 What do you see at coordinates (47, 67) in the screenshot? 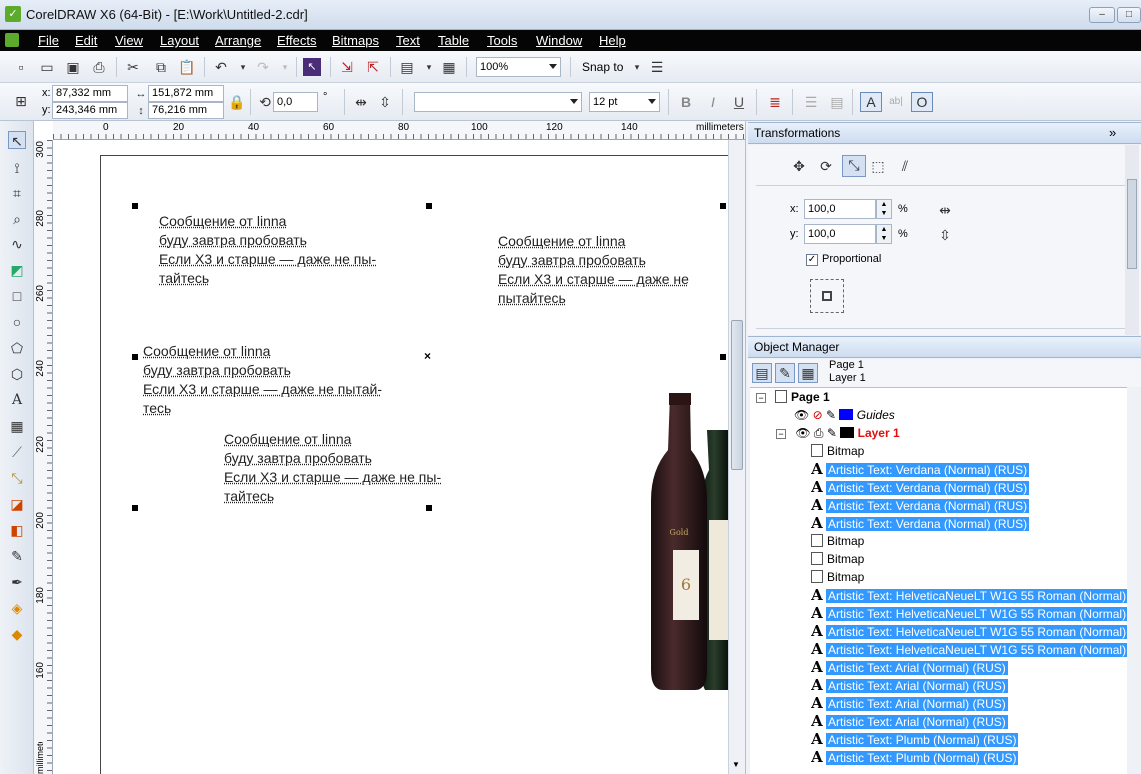
I see `open-folder-icon: ▭` at bounding box center [47, 67].